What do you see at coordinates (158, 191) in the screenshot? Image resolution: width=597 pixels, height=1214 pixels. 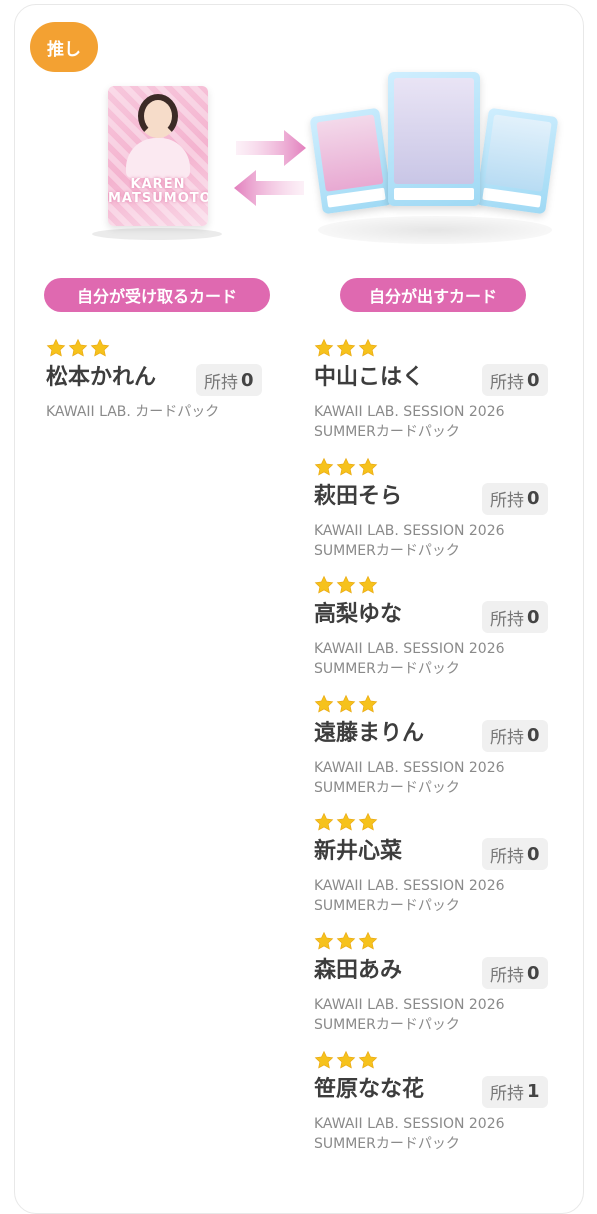 I see `card-name-text: KAREN MATSUMOTO` at bounding box center [158, 191].